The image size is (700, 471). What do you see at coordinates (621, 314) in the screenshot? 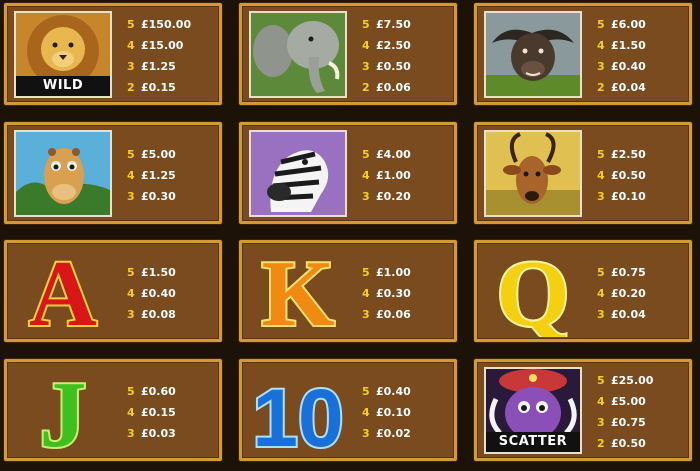
I see `pay-row: 3 £0.04` at bounding box center [621, 314].